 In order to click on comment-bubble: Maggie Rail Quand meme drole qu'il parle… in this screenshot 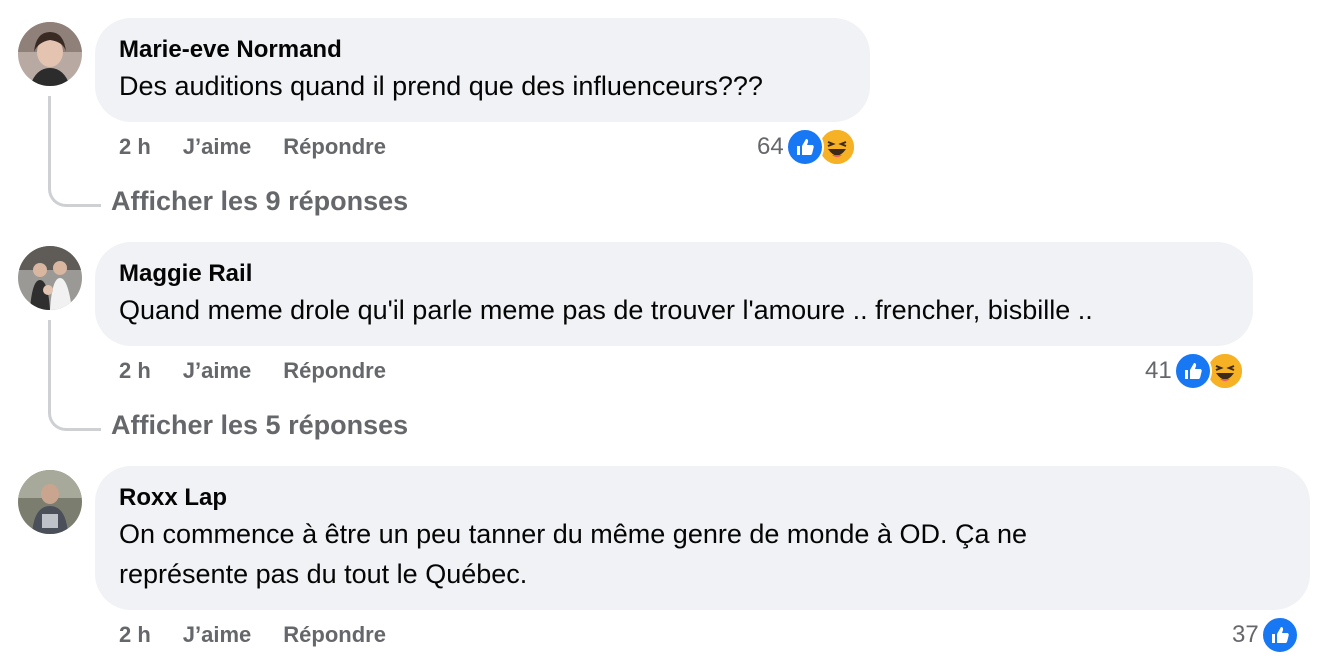, I will do `click(674, 294)`.